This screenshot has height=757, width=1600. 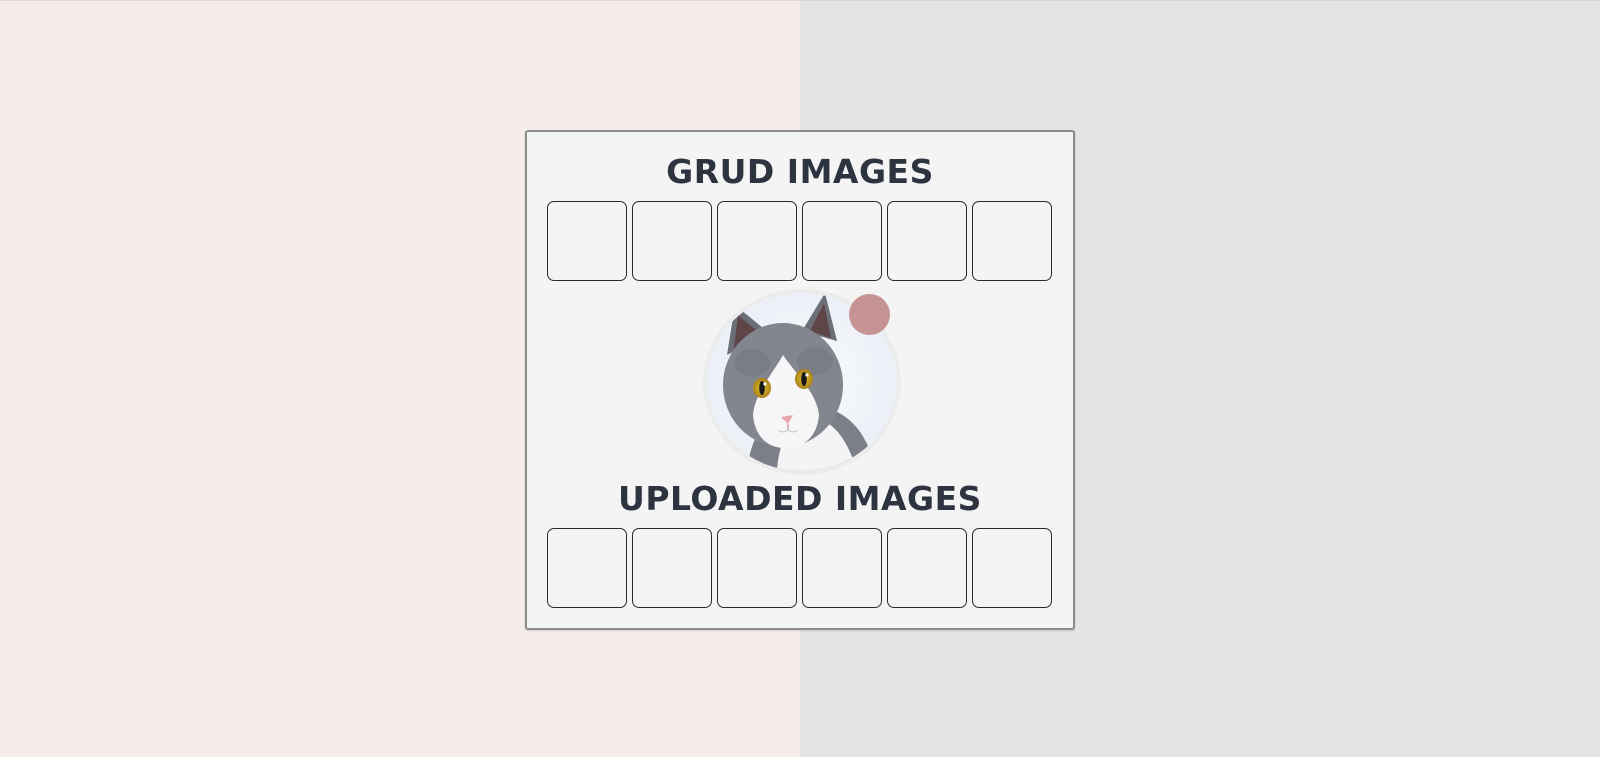 I want to click on grud-images-grid, so click(x=799, y=241).